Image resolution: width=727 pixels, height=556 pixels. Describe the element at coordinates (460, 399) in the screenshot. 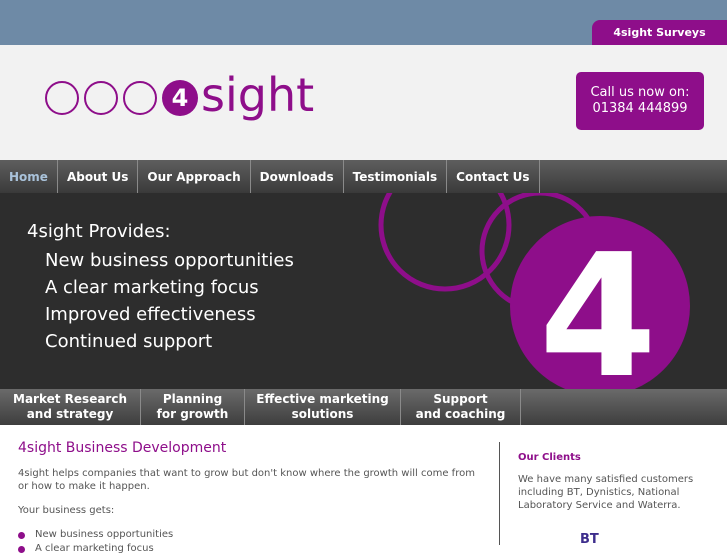

I see `service-line: Support` at that location.